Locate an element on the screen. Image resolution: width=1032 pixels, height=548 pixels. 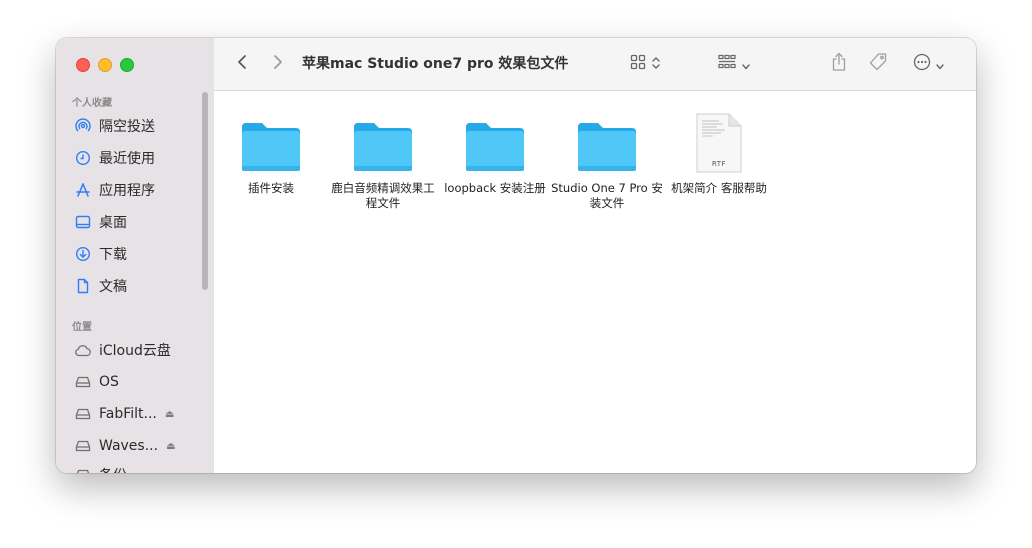
sidebar-item-icloud: iCloud云盘 is located at coordinates (122, 350).